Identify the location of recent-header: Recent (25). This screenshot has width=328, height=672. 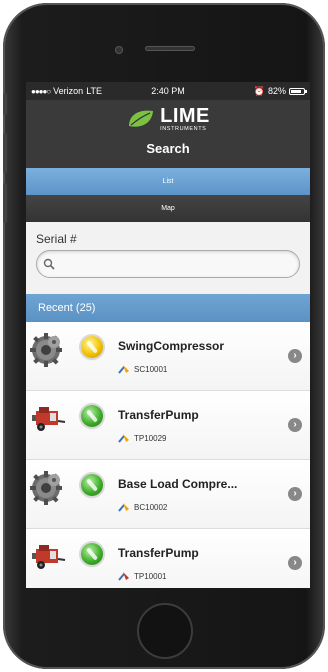
(168, 308).